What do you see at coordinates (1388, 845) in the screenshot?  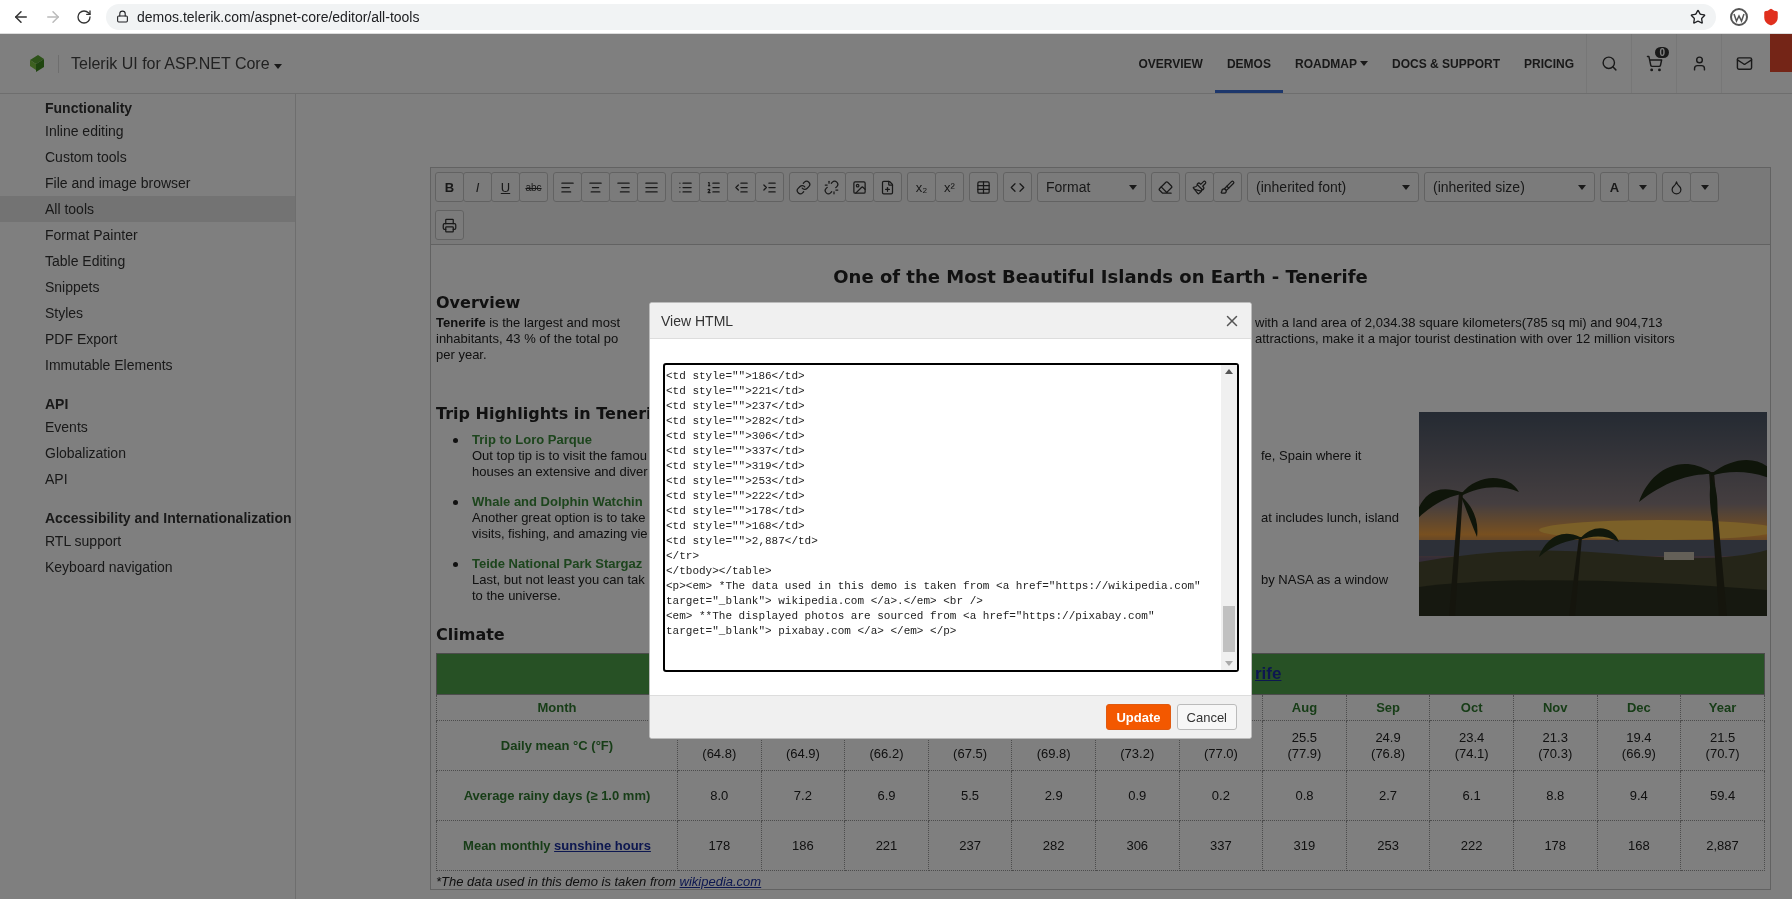 I see `table-cell: 253` at bounding box center [1388, 845].